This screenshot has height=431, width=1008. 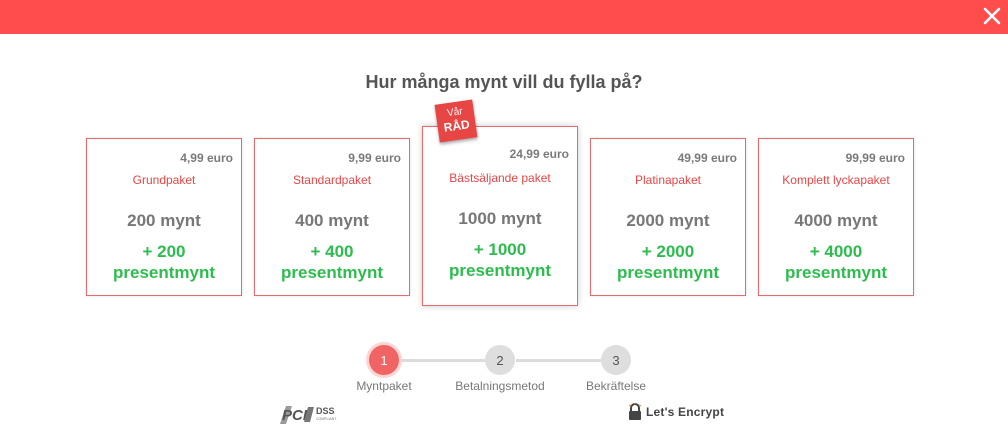 I want to click on package-name: Standardpaket, so click(x=332, y=180).